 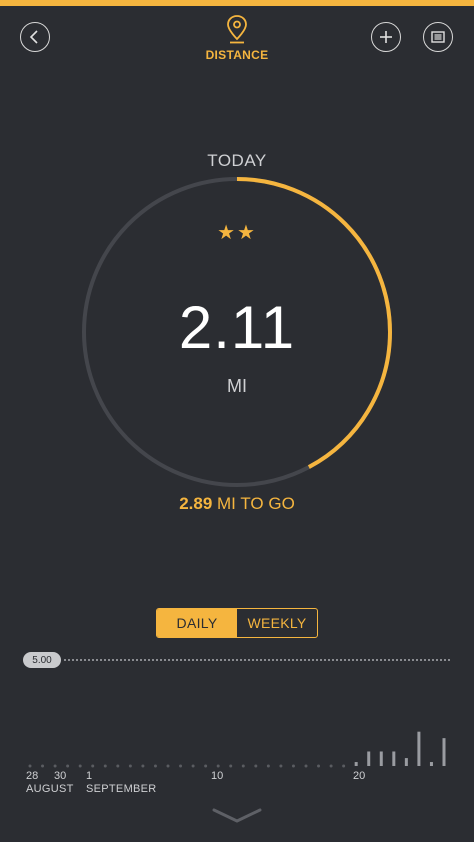 I want to click on period-label: TODAY, so click(x=237, y=160).